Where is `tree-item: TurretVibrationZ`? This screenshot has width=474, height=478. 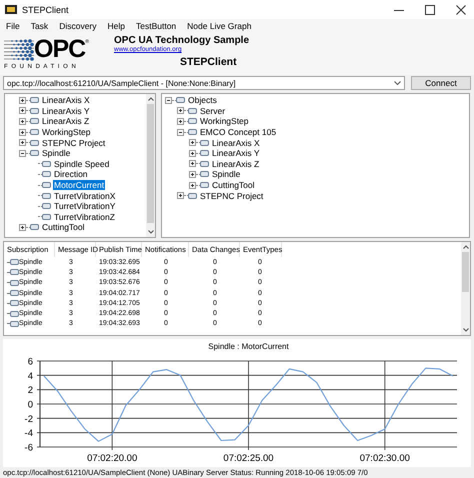 tree-item: TurretVibrationZ is located at coordinates (84, 217).